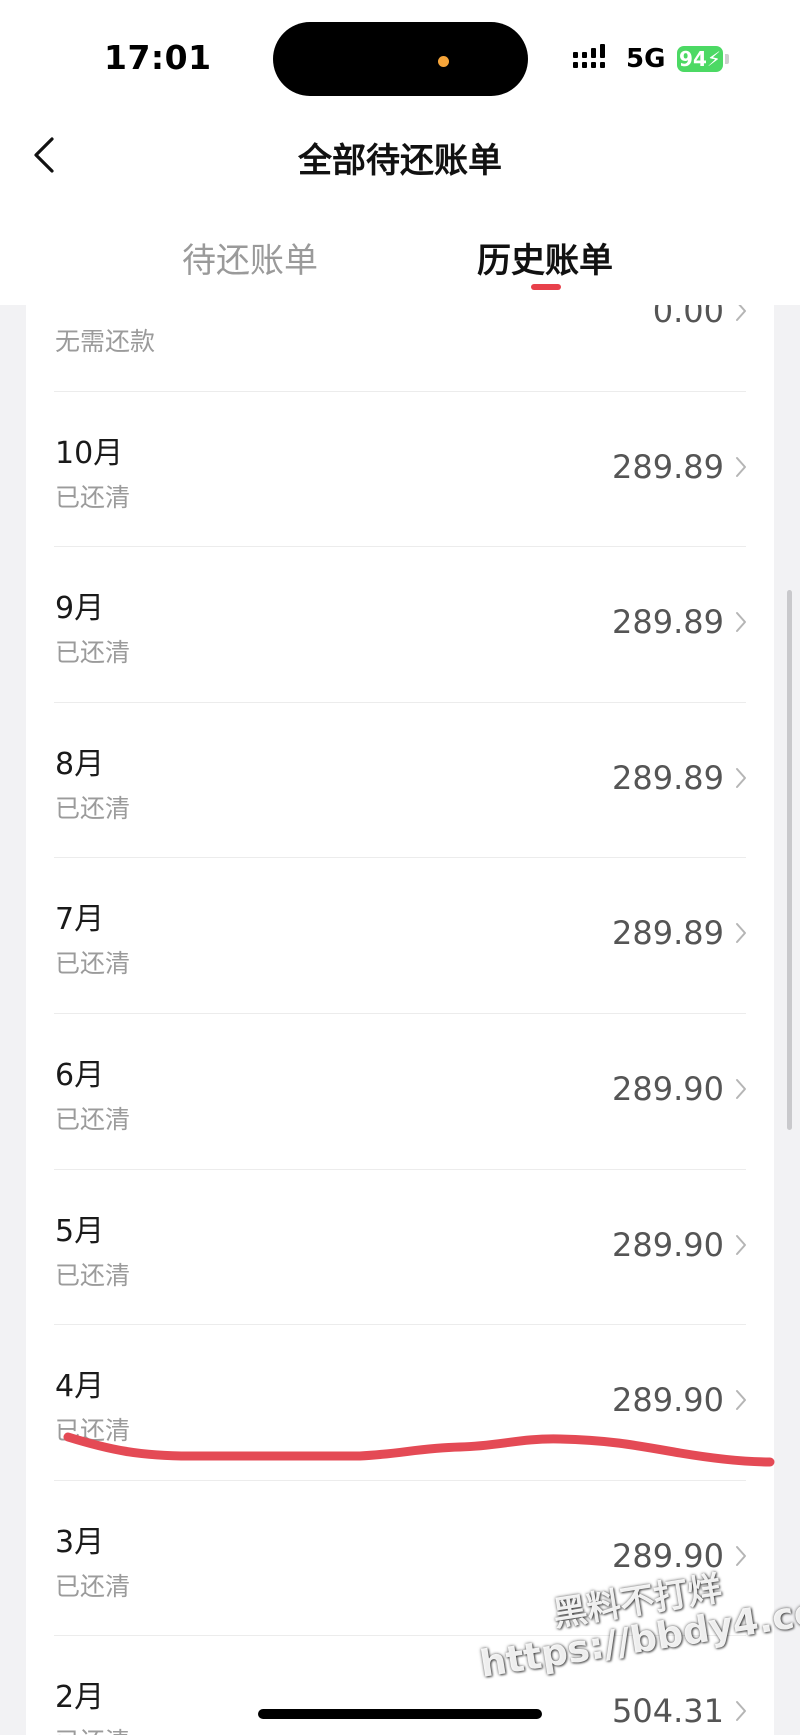 Image resolution: width=800 pixels, height=1735 pixels. Describe the element at coordinates (400, 161) in the screenshot. I see `page-title: 全部待还账单` at that location.